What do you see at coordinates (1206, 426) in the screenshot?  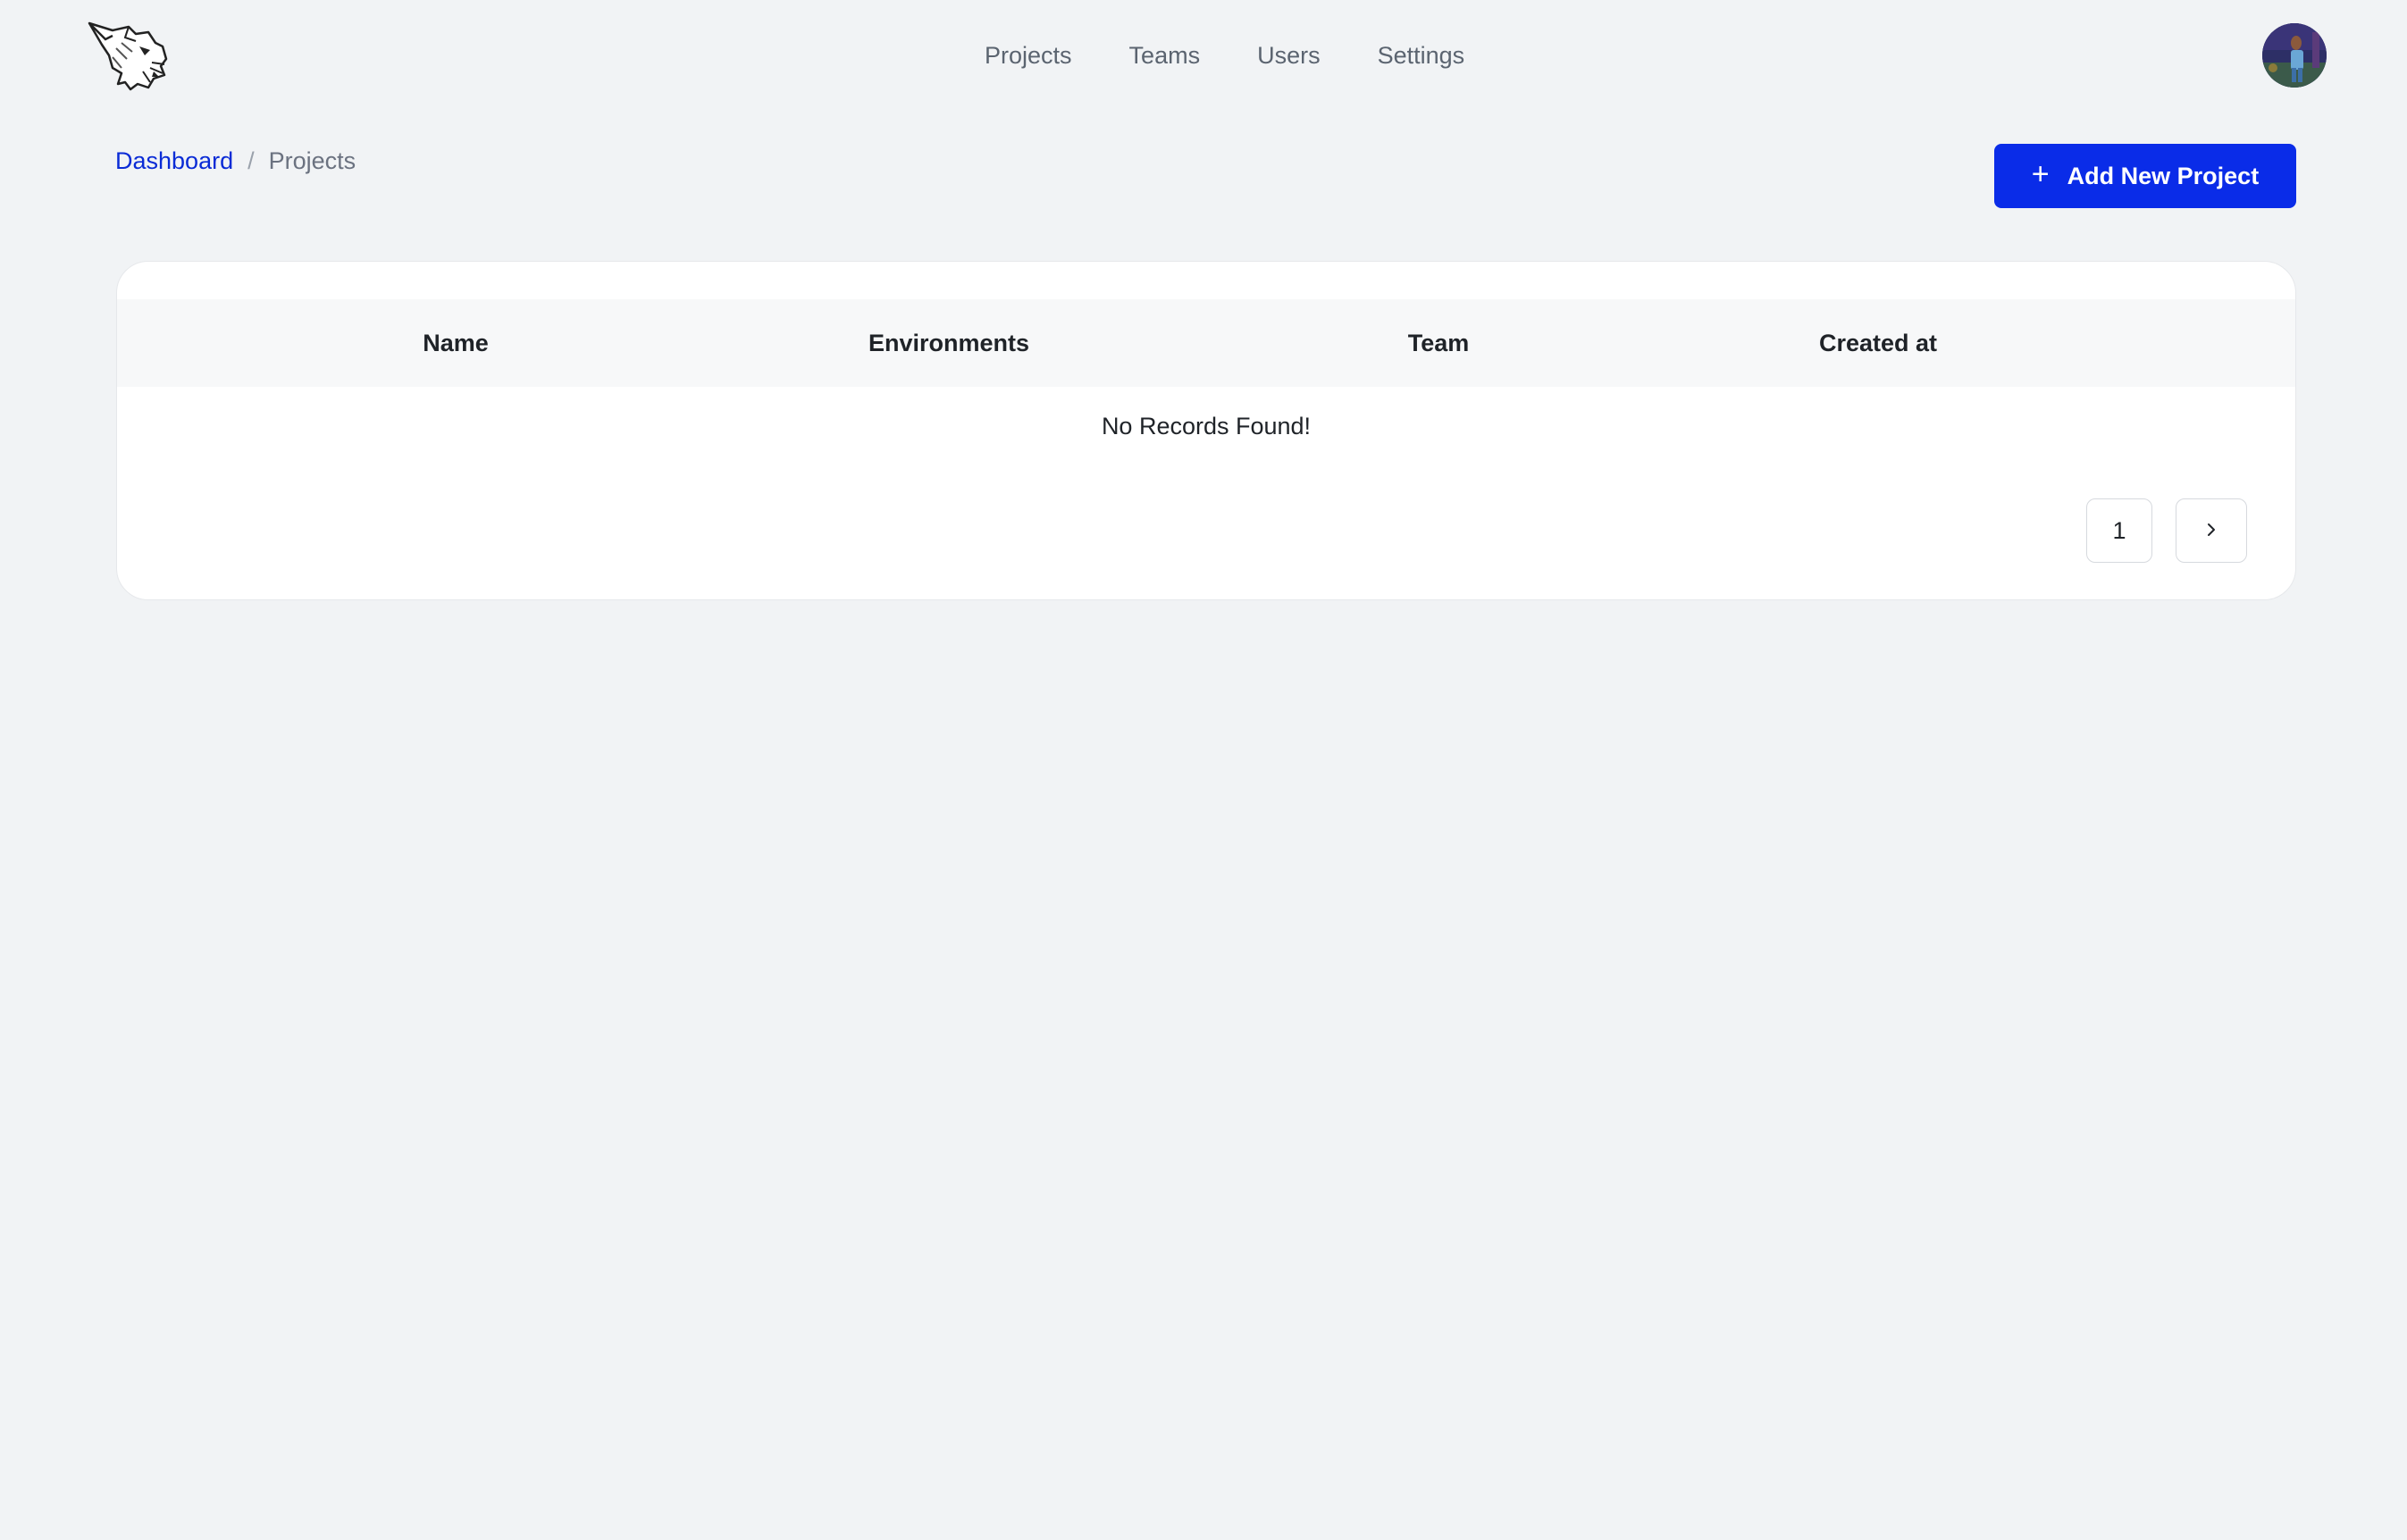 I see `empty-state-message: No Records Found!` at bounding box center [1206, 426].